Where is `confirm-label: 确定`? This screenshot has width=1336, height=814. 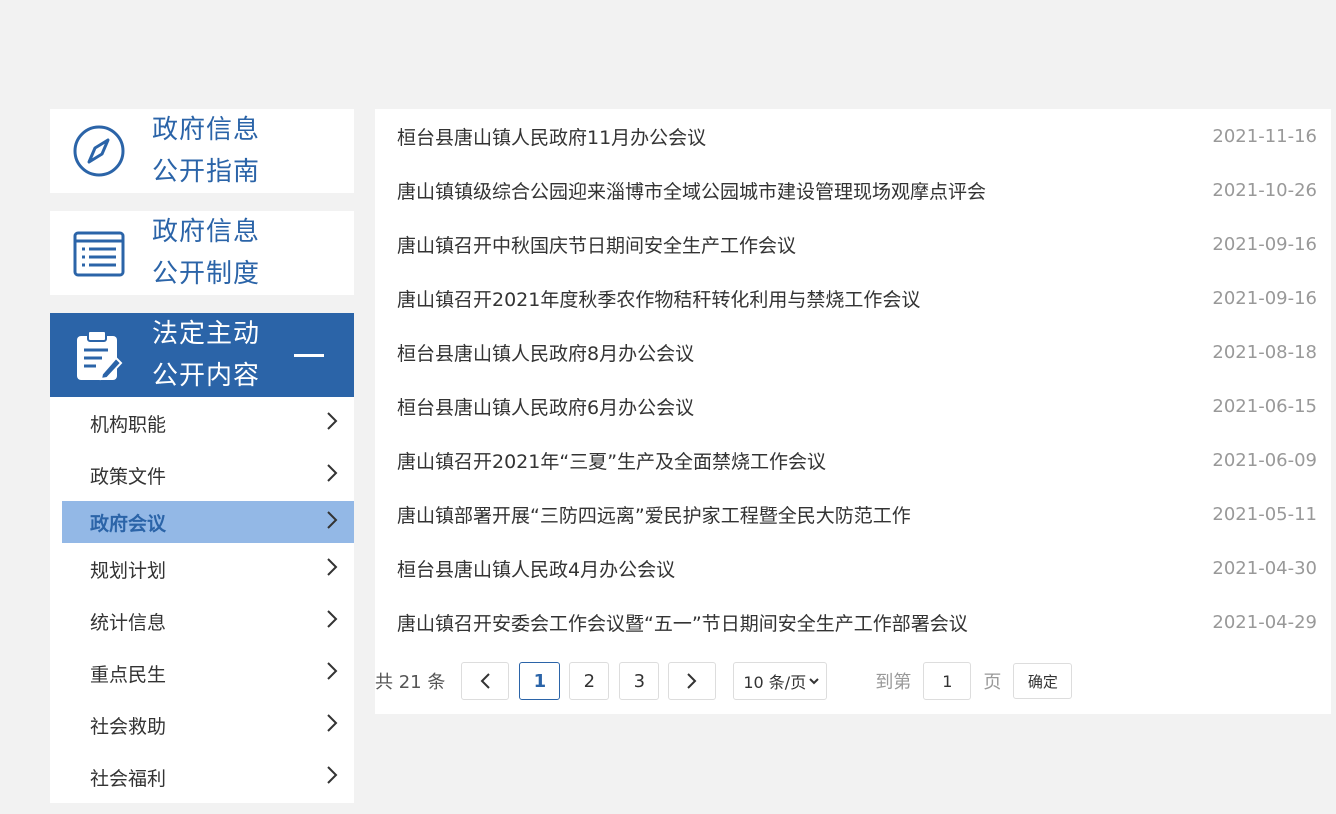
confirm-label: 确定 is located at coordinates (1042, 681).